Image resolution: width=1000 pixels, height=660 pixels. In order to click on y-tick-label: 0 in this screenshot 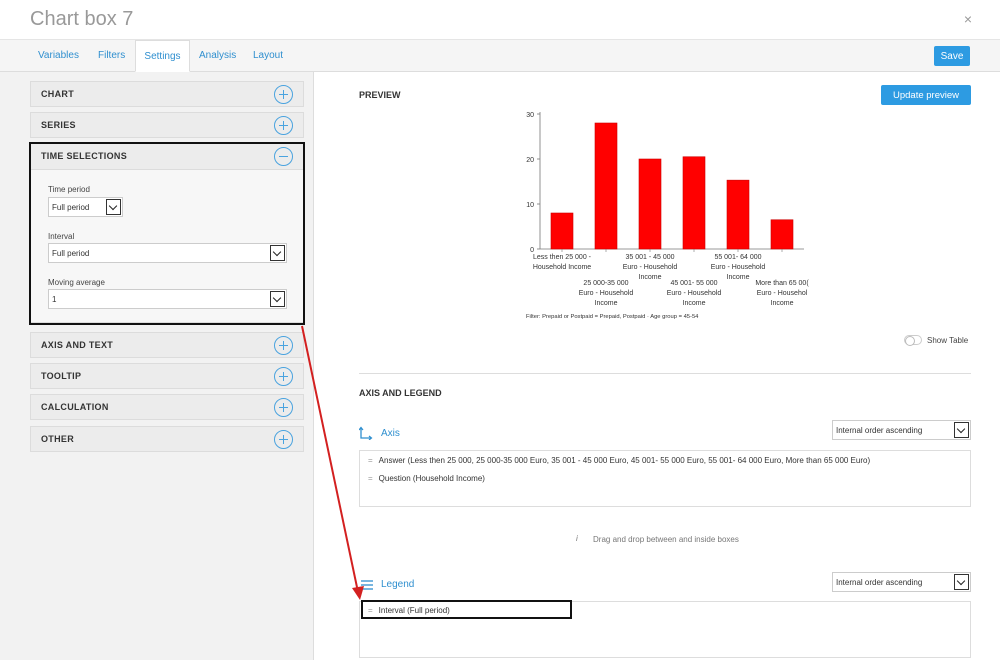, I will do `click(532, 250)`.